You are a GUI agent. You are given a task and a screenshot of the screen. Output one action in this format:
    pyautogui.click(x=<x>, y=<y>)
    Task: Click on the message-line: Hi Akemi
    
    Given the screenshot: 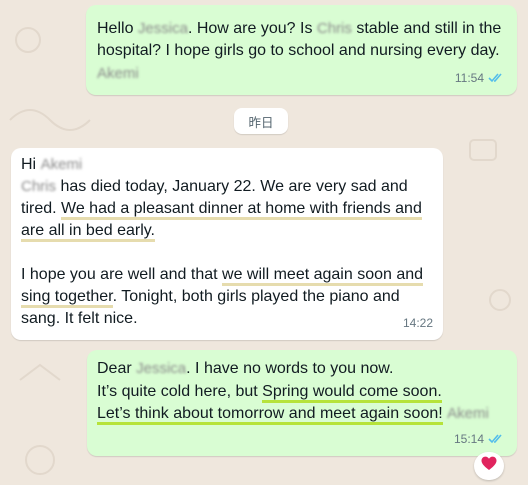 What is the action you would take?
    pyautogui.click(x=51, y=165)
    